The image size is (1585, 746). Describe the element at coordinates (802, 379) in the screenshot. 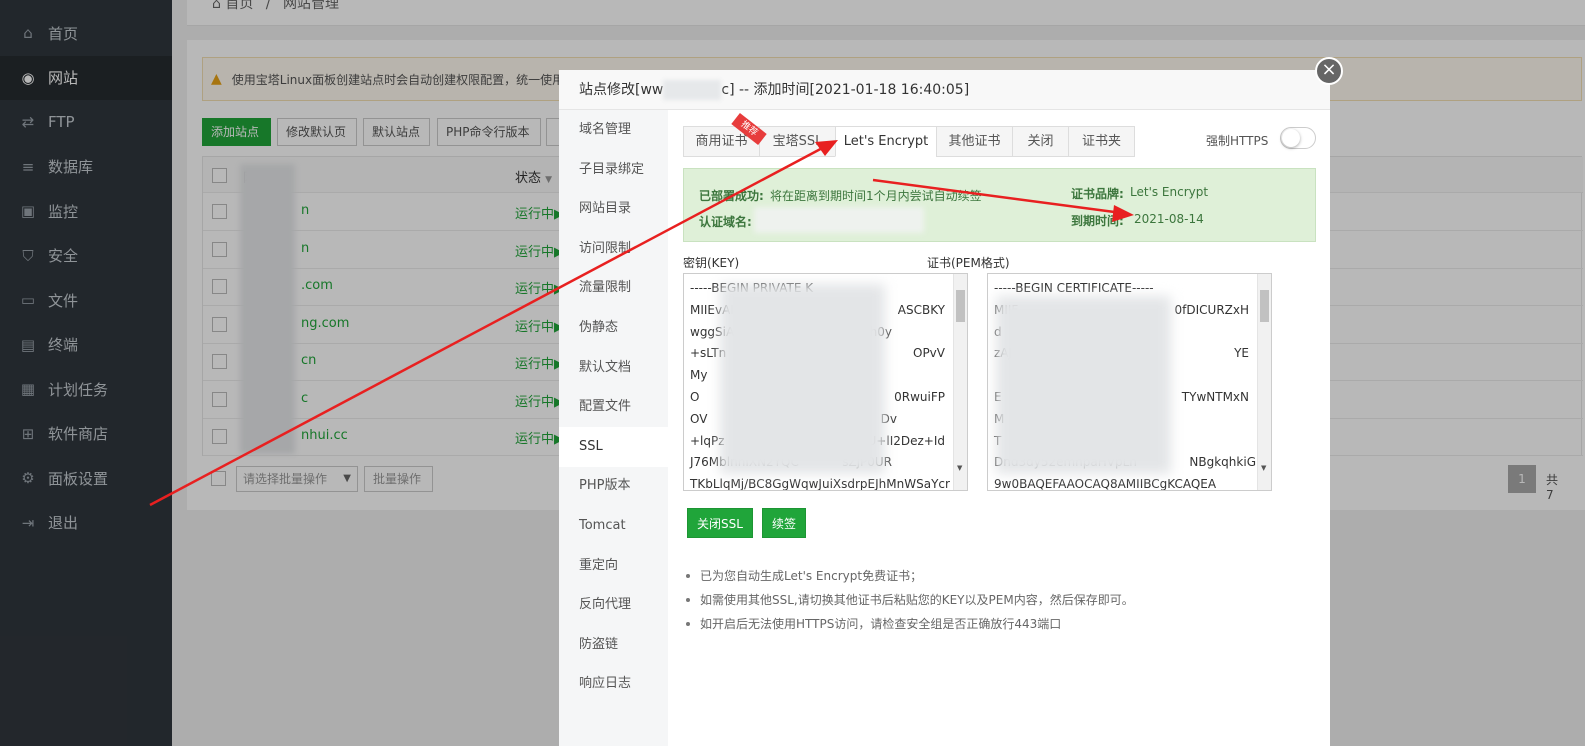

I see `redacted-key` at that location.